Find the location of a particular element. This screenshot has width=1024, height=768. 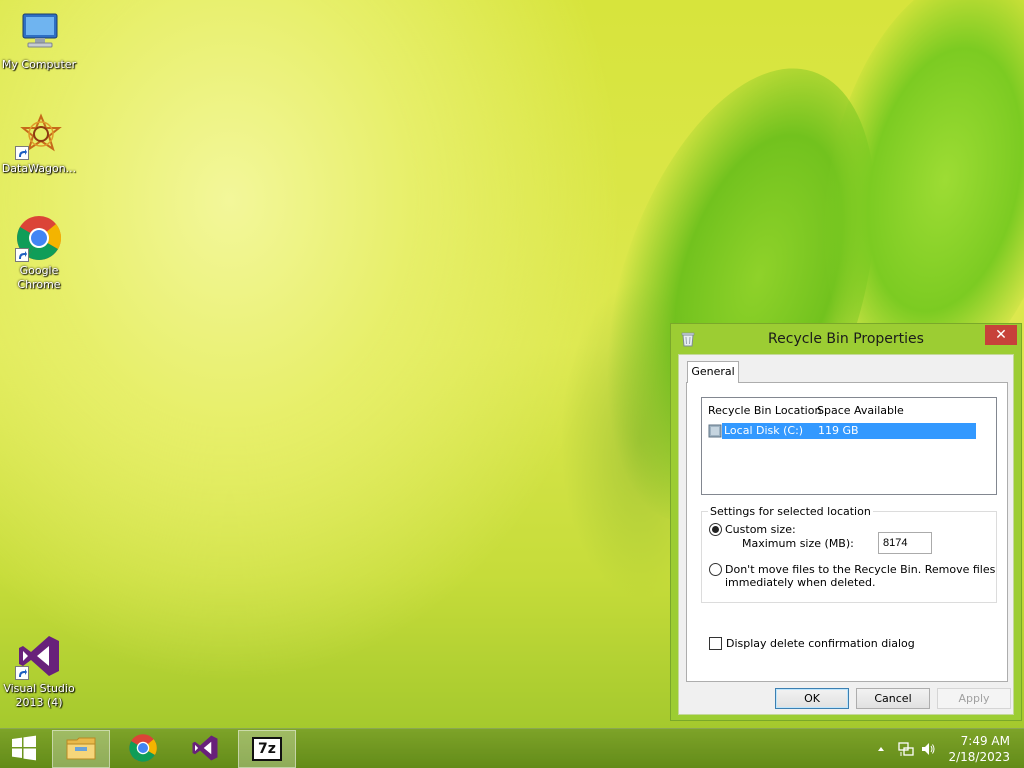

taskbar-chrome is located at coordinates (143, 749).